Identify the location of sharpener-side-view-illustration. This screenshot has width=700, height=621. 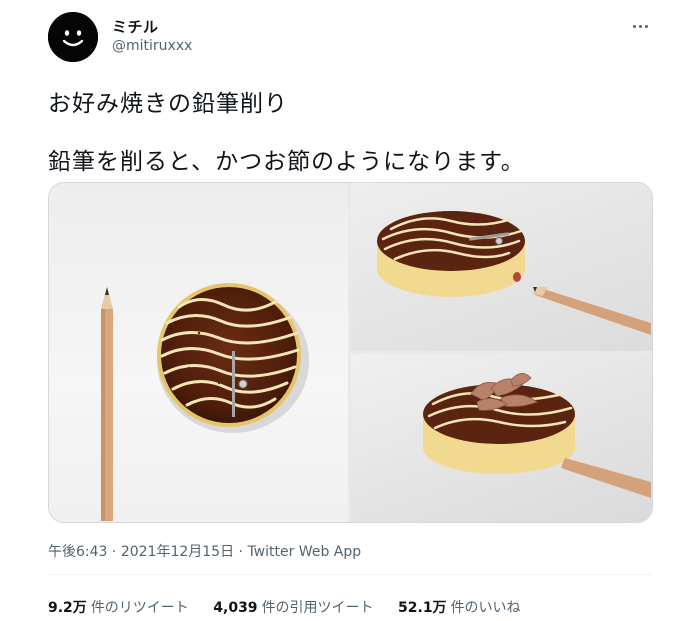
(514, 273).